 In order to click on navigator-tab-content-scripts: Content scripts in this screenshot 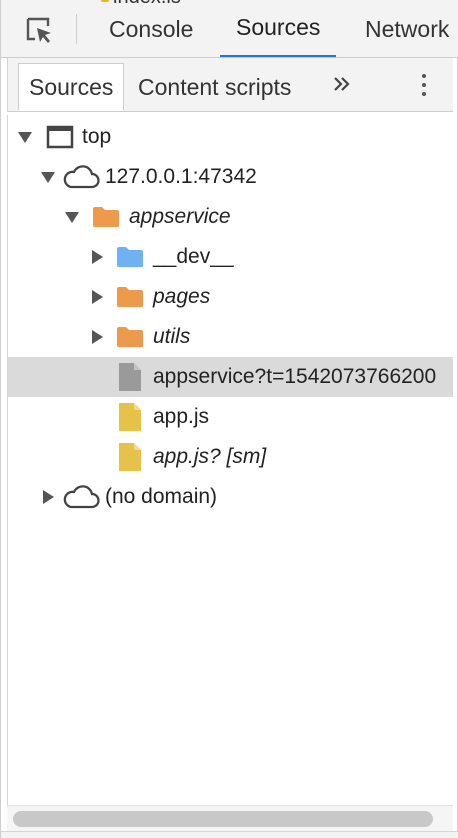, I will do `click(214, 87)`.